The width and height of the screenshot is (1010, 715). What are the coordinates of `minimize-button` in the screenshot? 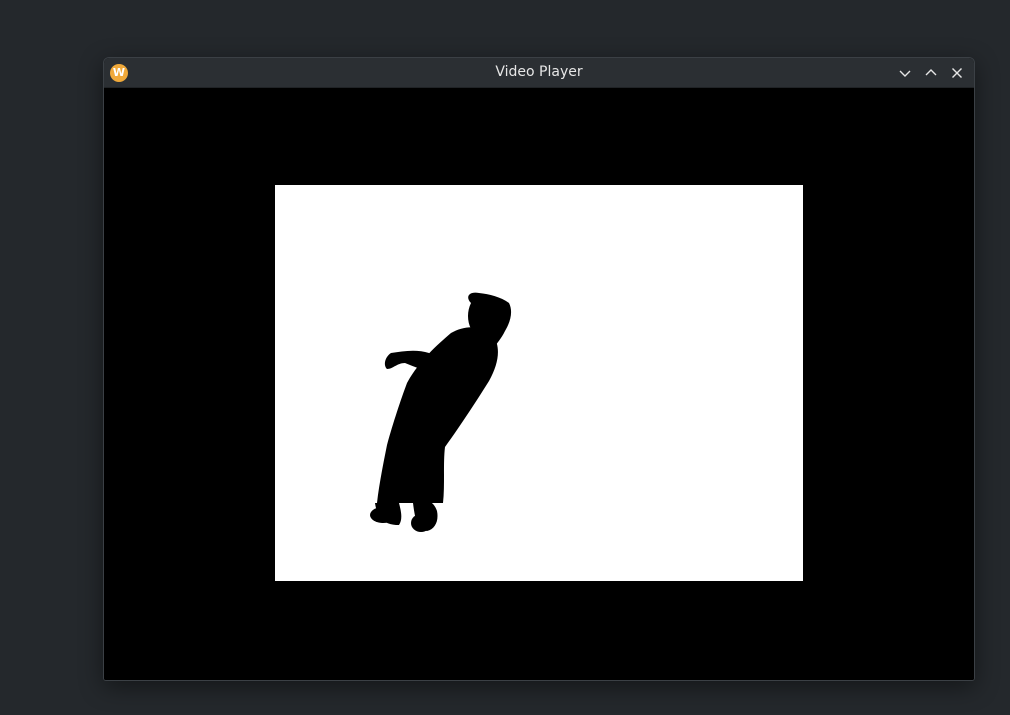 It's located at (905, 73).